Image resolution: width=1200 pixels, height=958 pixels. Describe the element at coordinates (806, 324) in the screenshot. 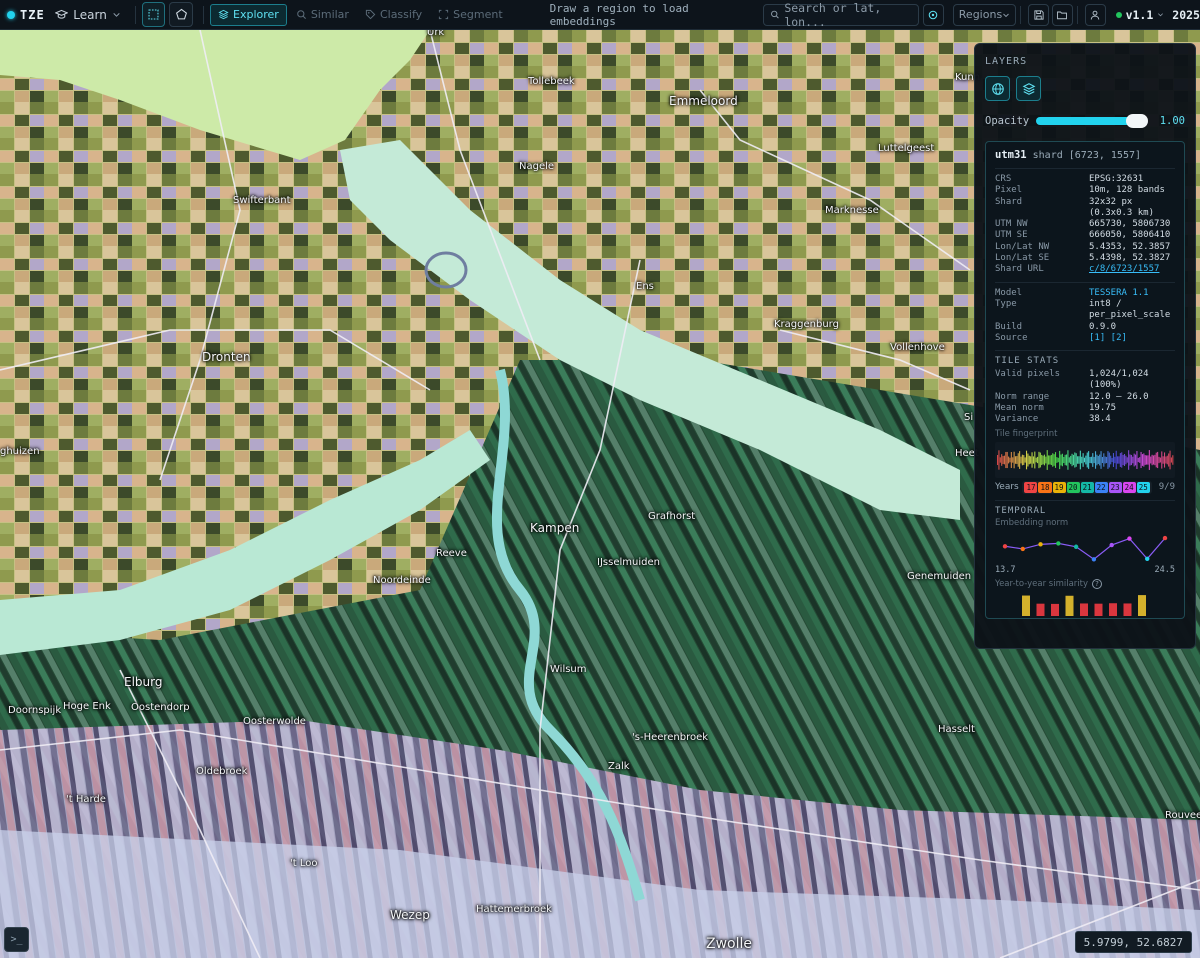

I see `place-label: Kraggenburg` at that location.